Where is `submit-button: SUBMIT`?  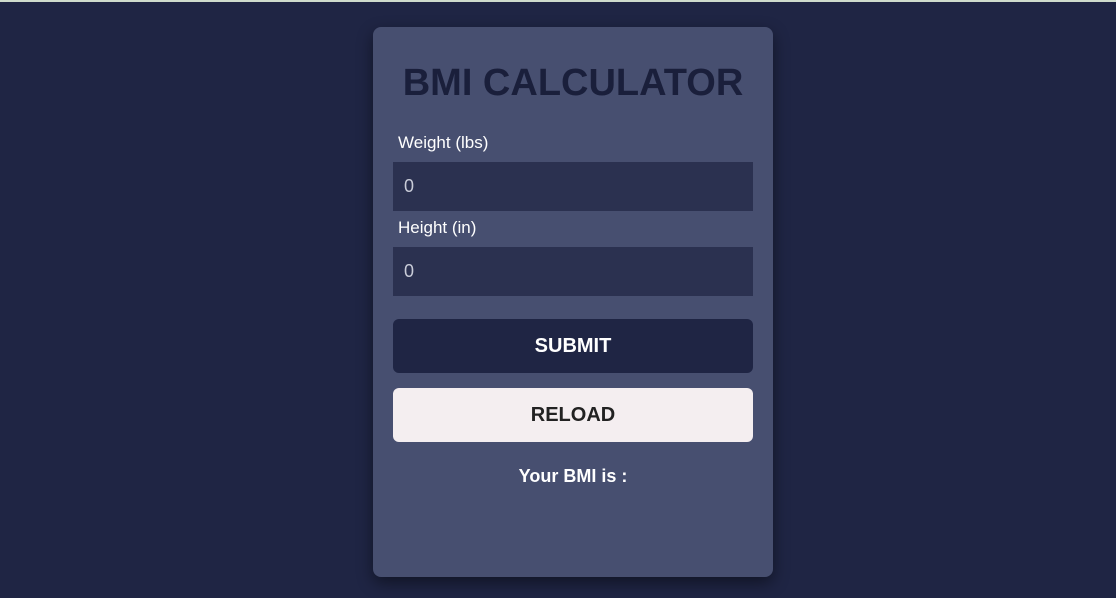
submit-button: SUBMIT is located at coordinates (573, 346).